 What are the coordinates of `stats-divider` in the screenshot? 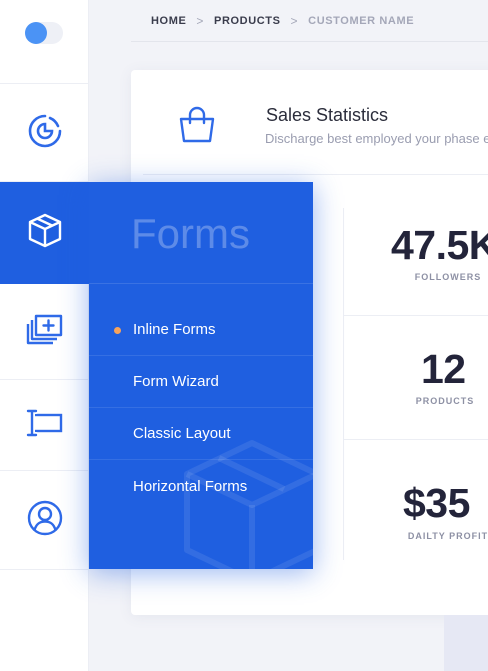 It's located at (343, 384).